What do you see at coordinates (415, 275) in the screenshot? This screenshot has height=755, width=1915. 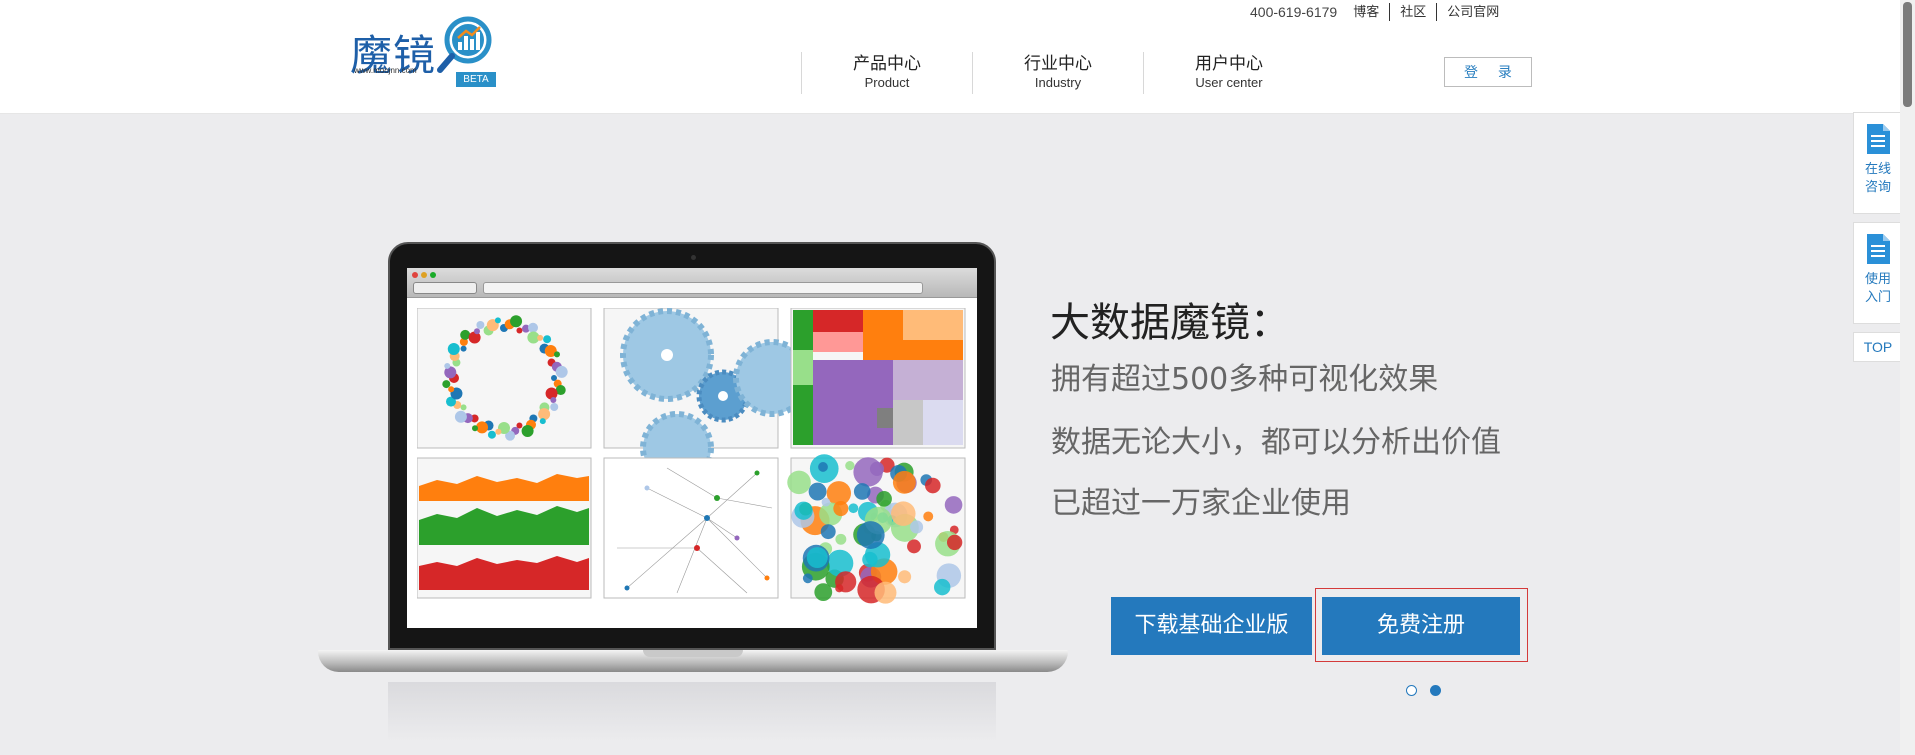 I see `close-dot-icon` at bounding box center [415, 275].